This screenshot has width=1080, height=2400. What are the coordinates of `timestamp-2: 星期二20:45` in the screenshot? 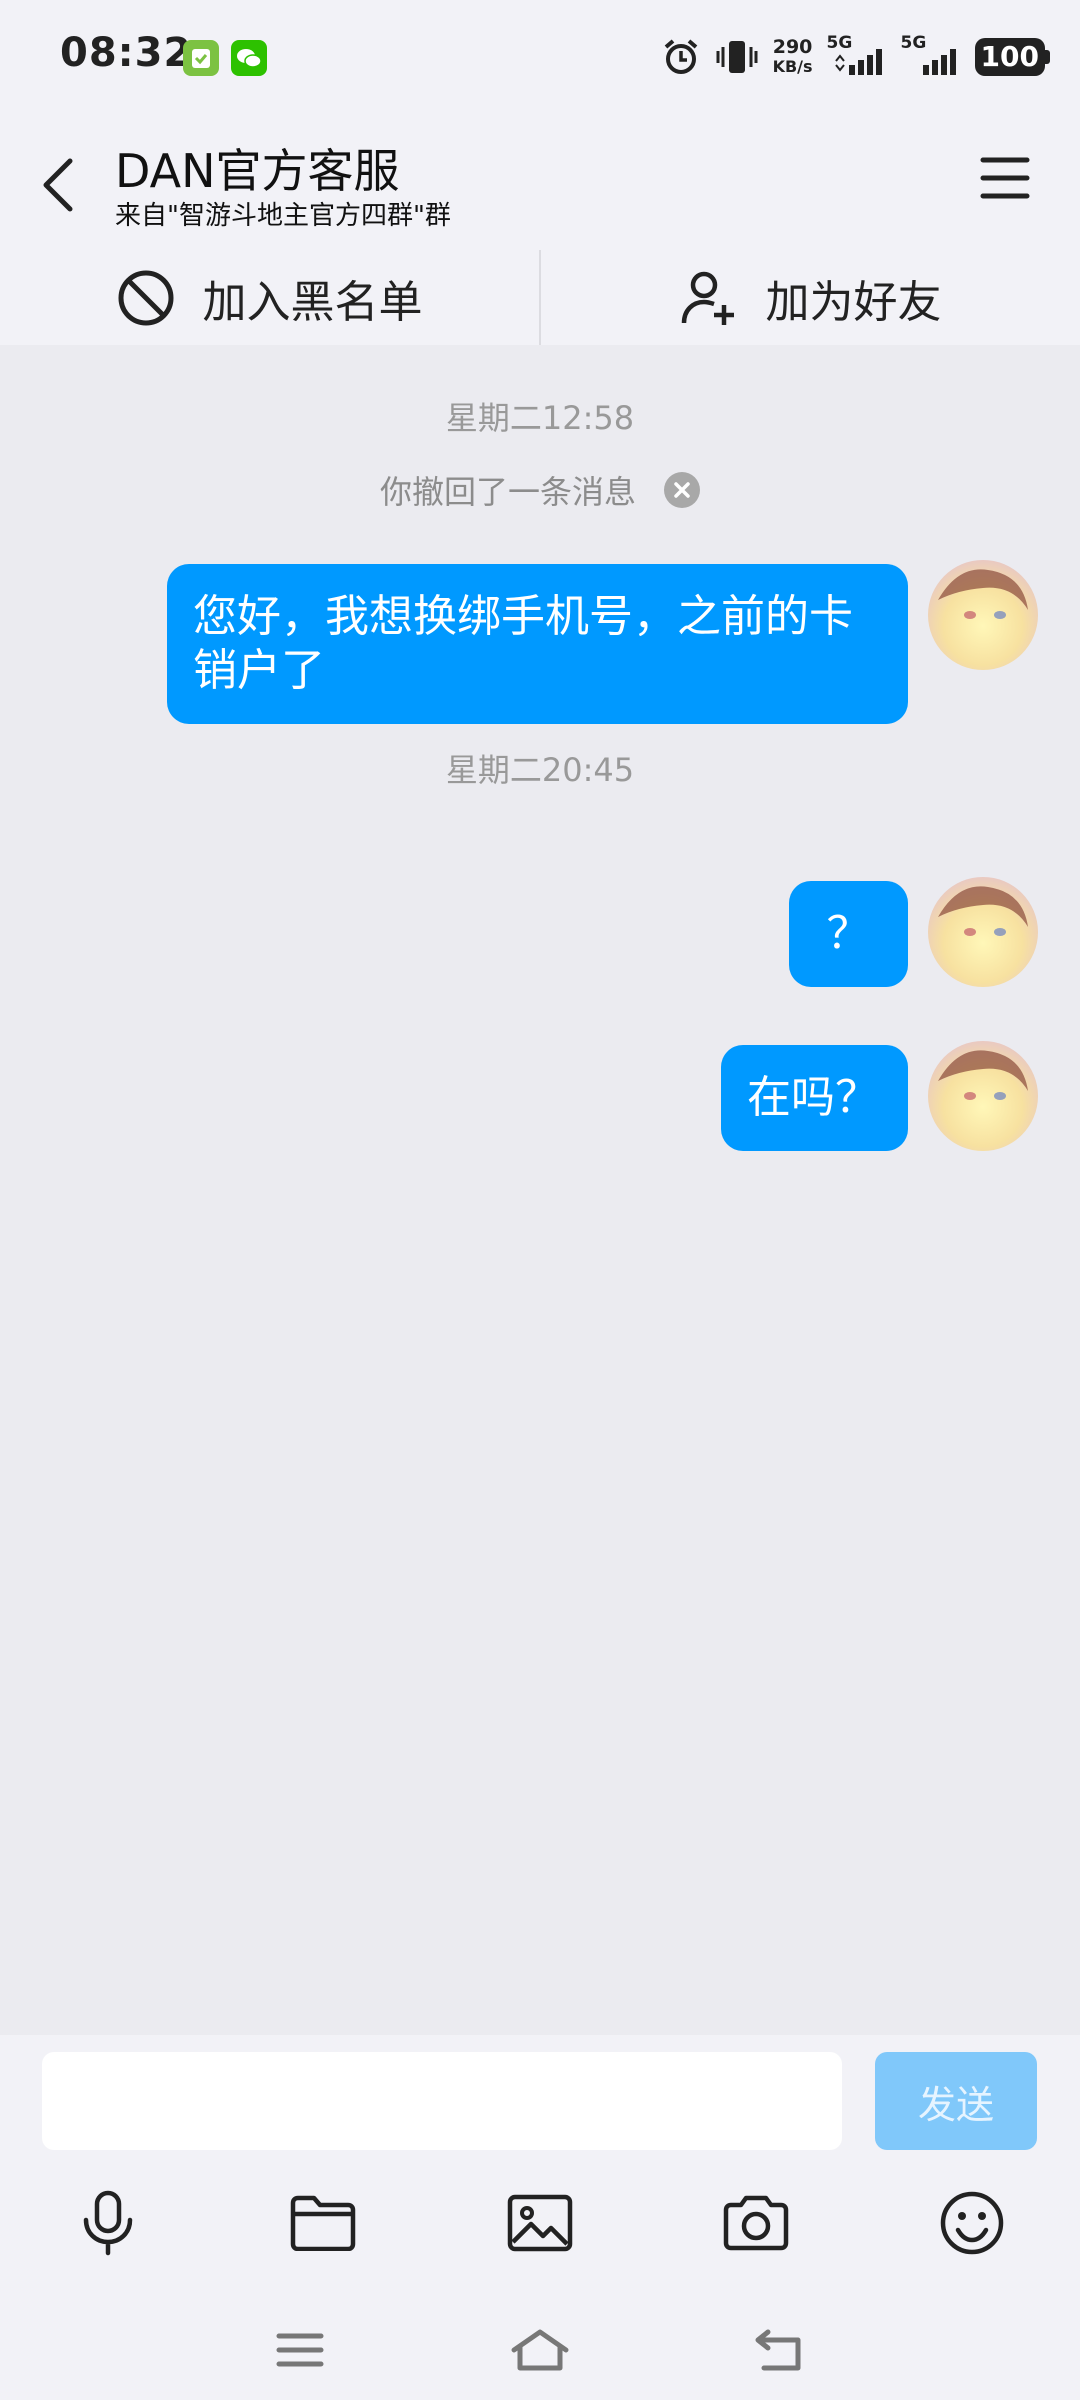 It's located at (540, 770).